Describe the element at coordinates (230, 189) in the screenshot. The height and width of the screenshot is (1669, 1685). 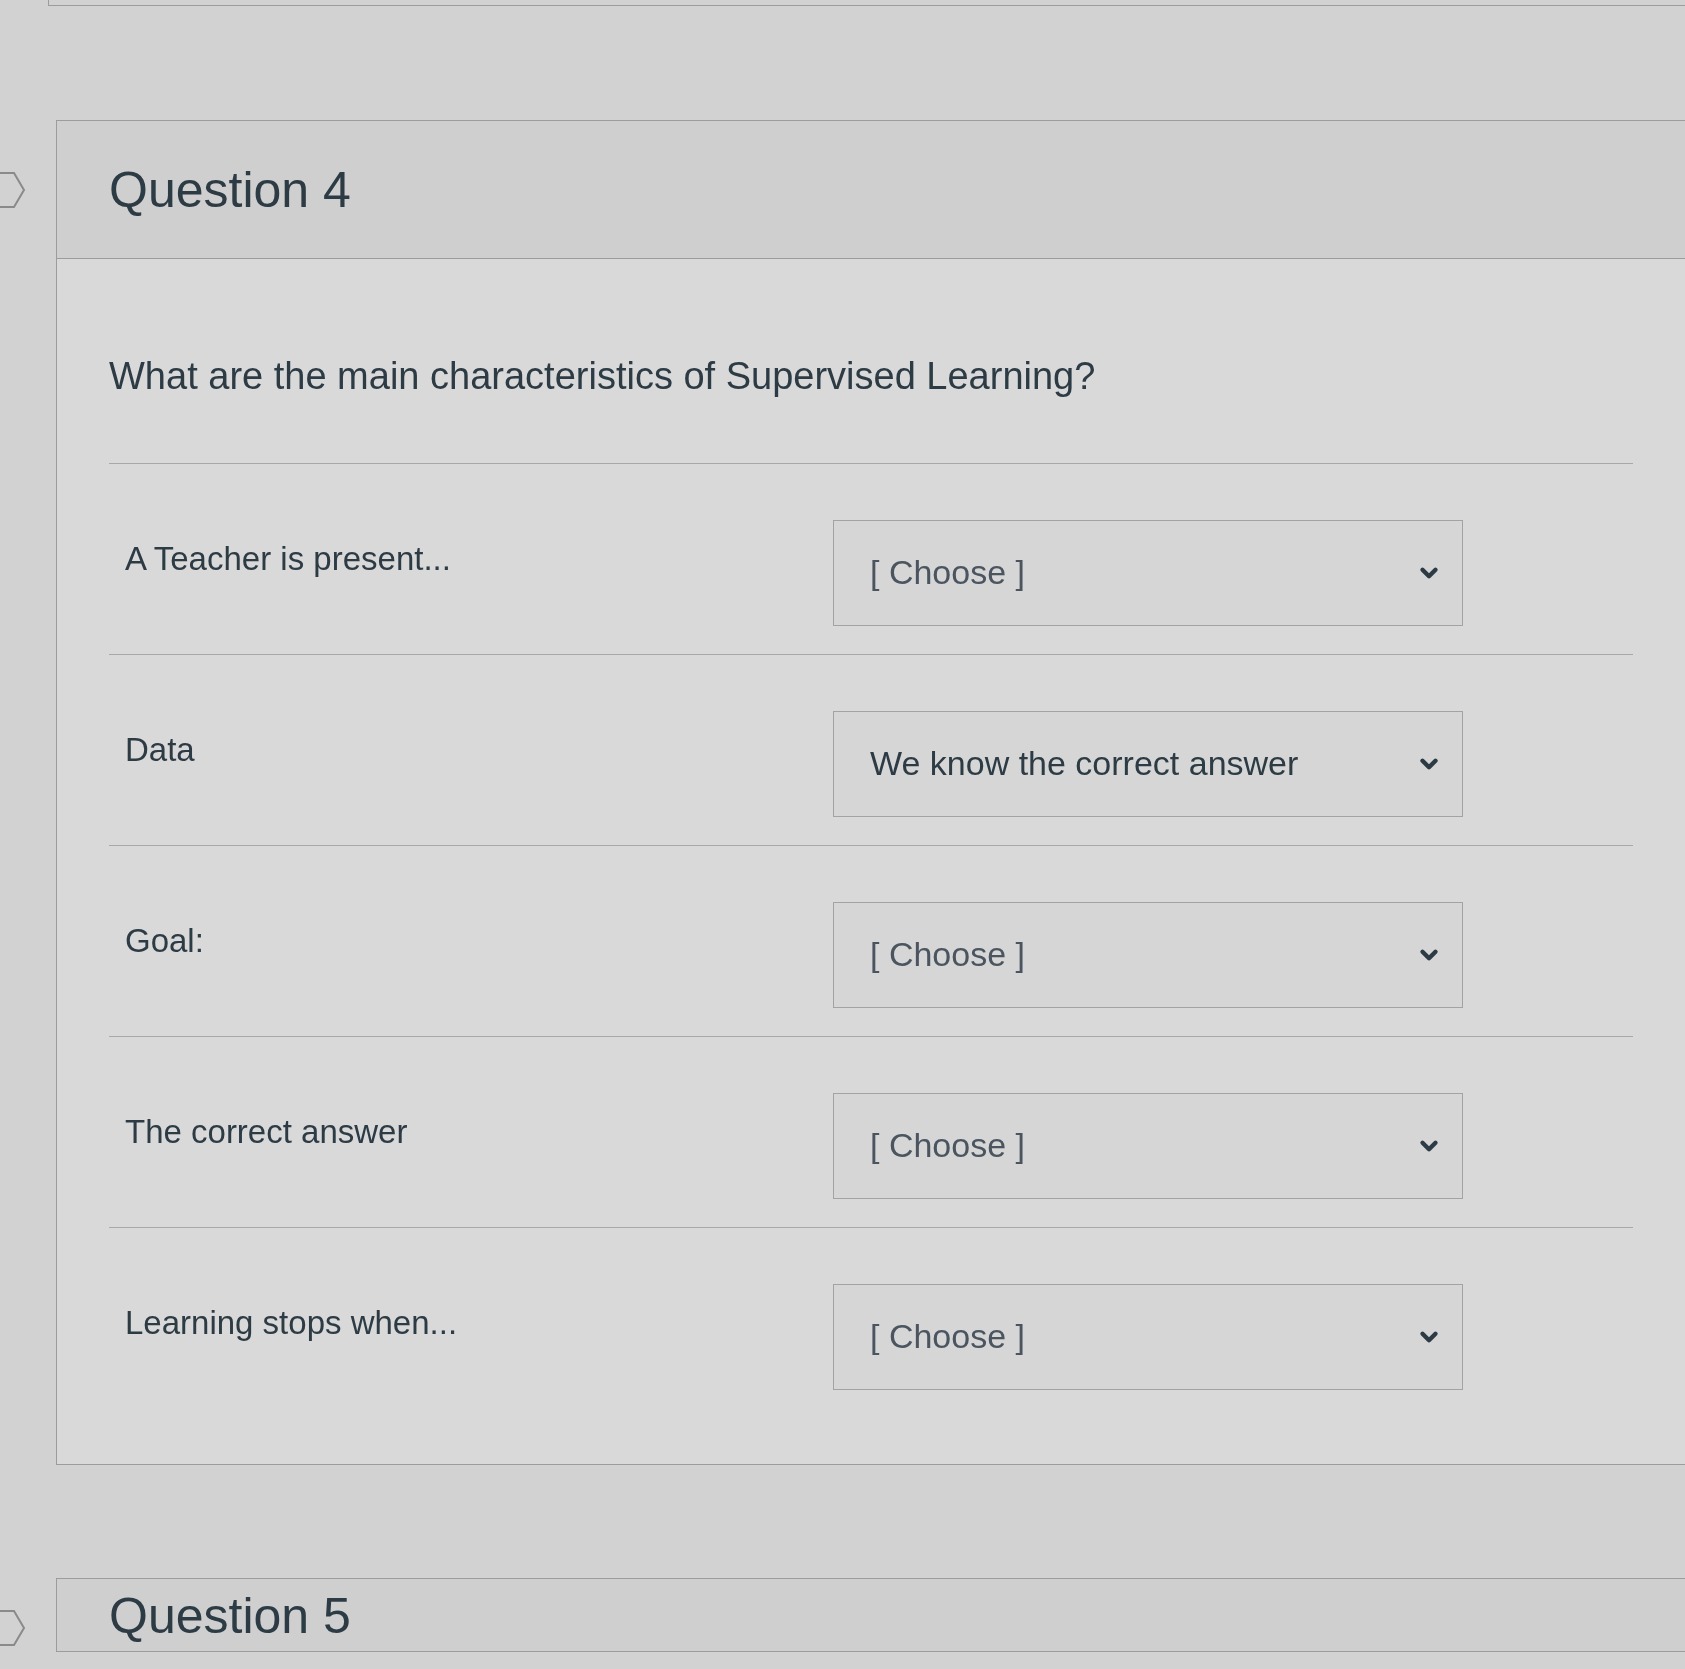
I see `question-title: Question 4` at that location.